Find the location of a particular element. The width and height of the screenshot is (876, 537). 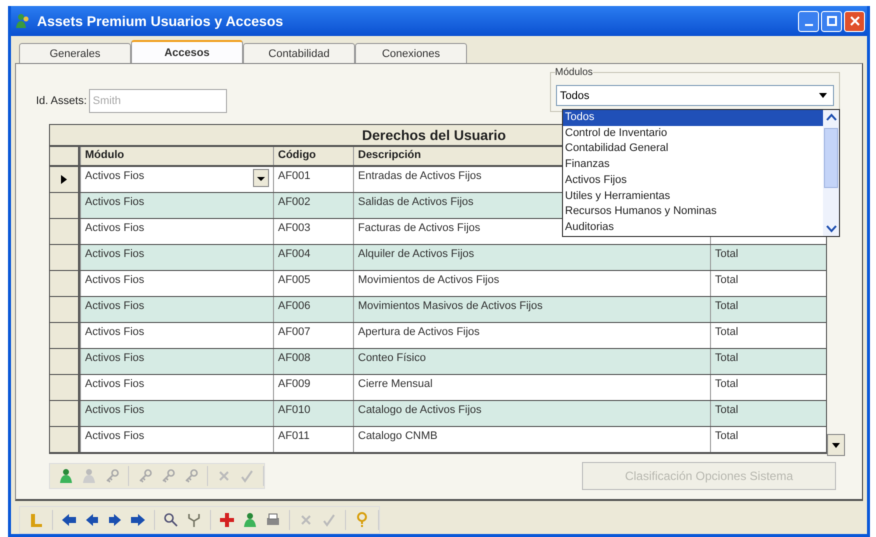

modules-dropdown: Todos is located at coordinates (695, 95).